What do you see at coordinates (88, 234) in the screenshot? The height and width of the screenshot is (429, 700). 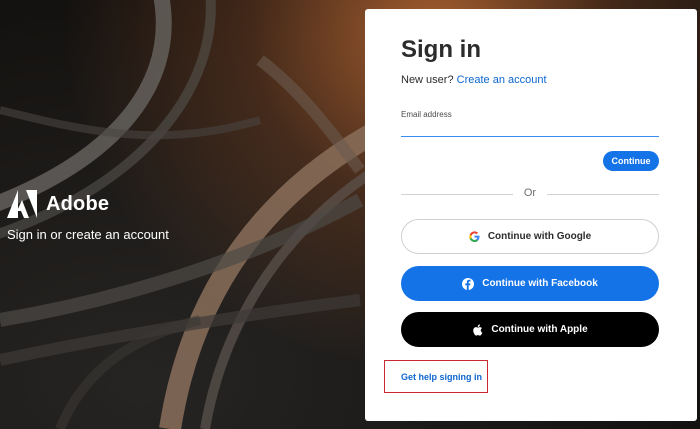 I see `brand-tagline: Sign in or create an account` at bounding box center [88, 234].